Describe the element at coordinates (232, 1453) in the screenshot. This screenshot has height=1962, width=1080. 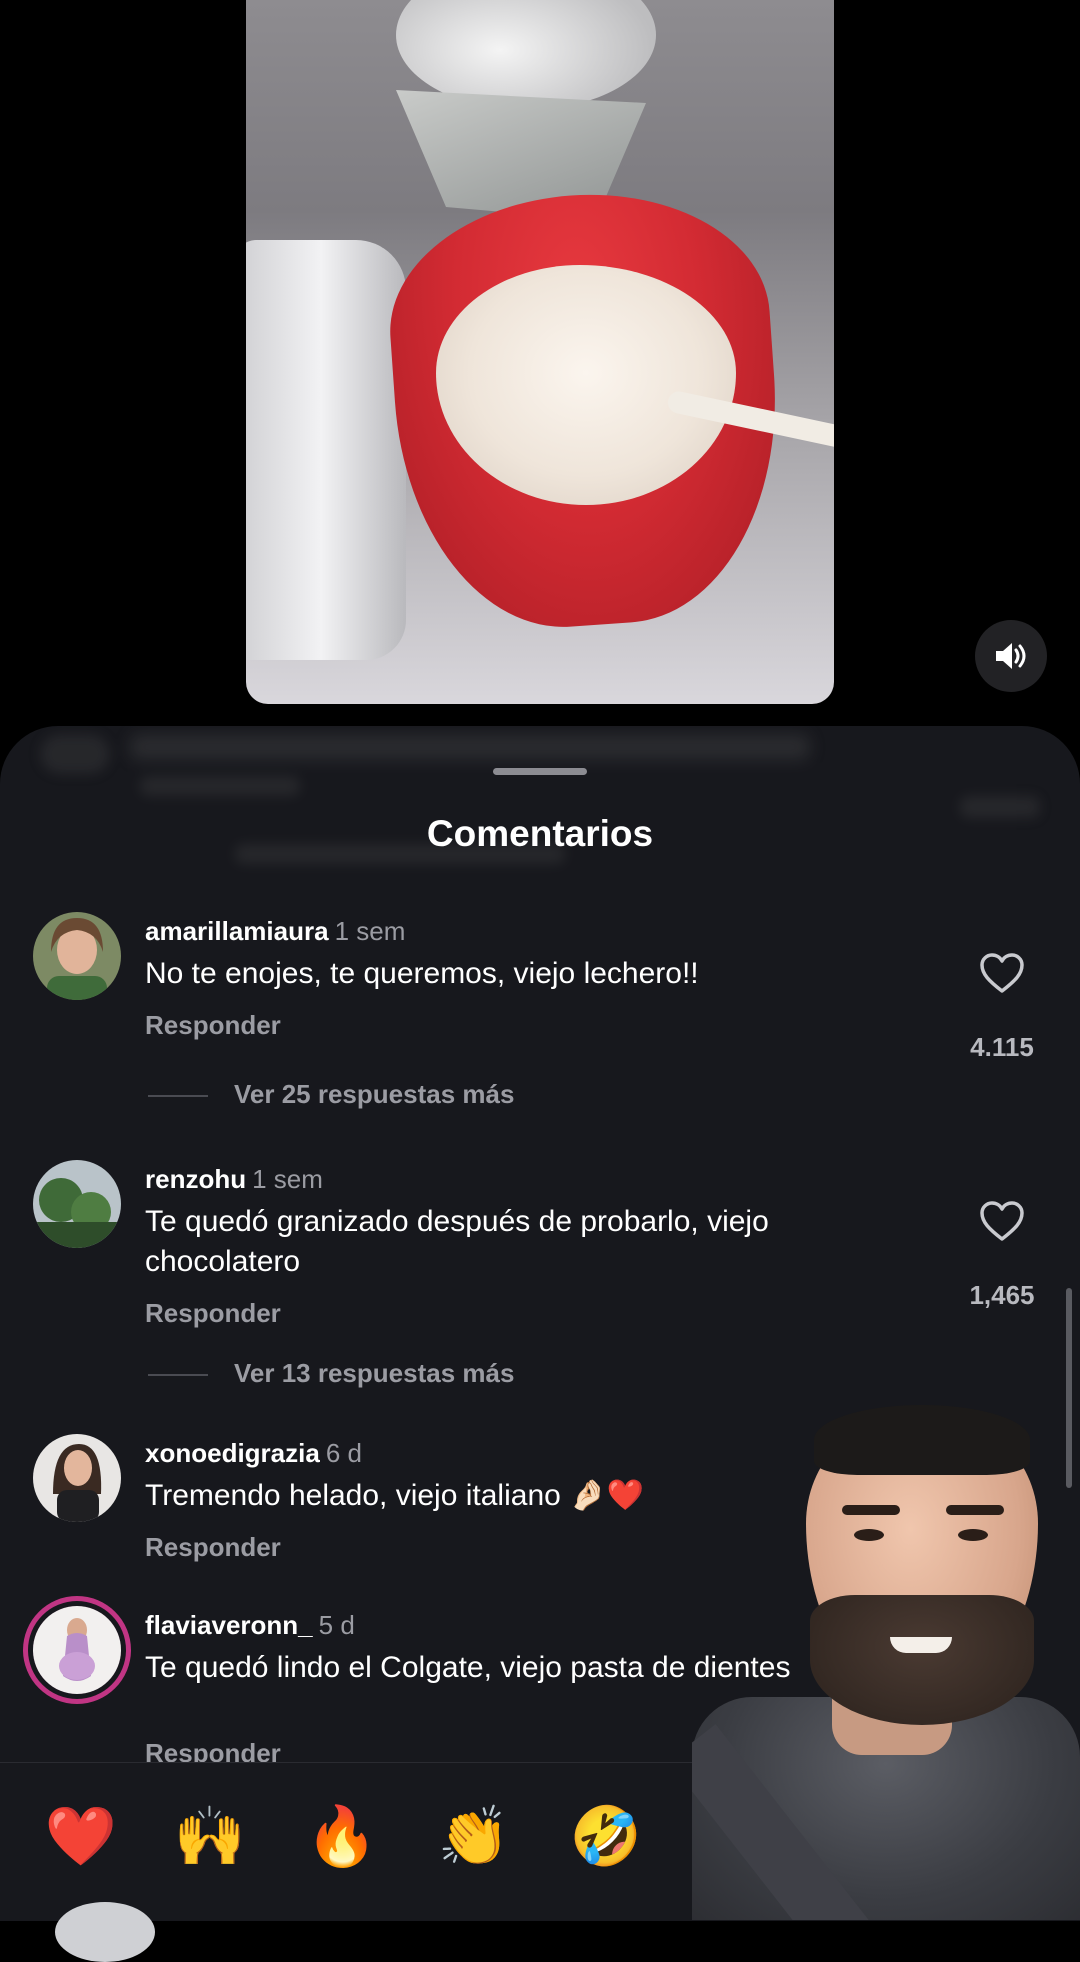
I see `comment-username: xonoedigrazia` at that location.